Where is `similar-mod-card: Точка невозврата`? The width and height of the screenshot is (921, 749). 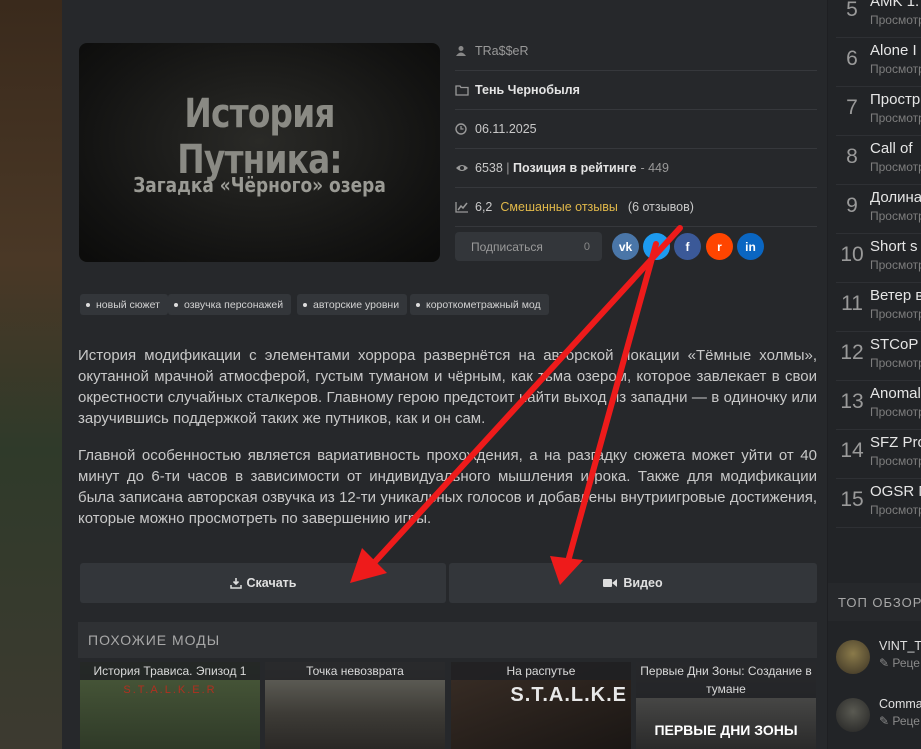 similar-mod-card: Точка невозврата is located at coordinates (355, 705).